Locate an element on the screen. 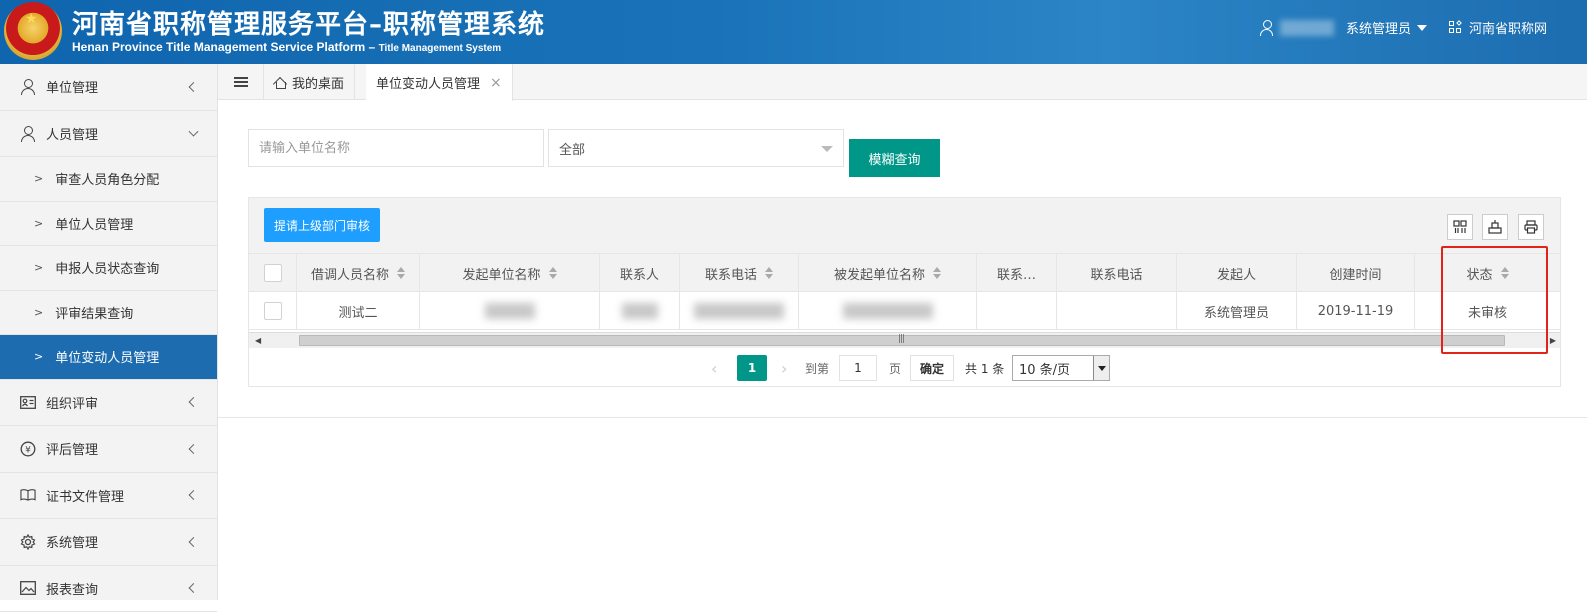 The image size is (1587, 612). column-header: 发起单位名称 is located at coordinates (510, 273).